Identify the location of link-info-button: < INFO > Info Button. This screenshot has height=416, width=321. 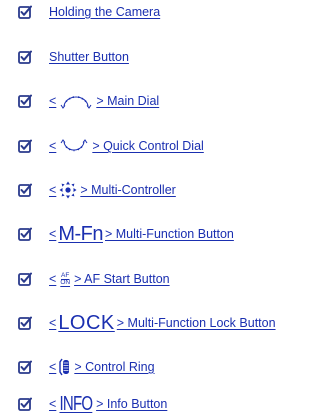
(108, 404).